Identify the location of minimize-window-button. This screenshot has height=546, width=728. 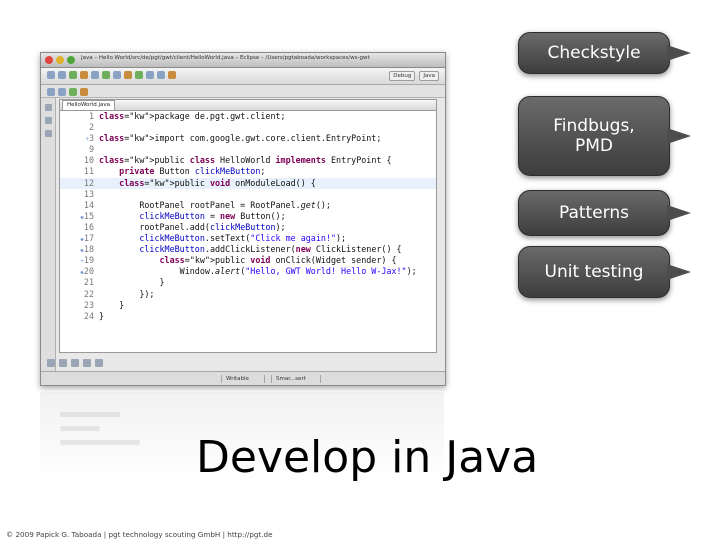
(60, 60).